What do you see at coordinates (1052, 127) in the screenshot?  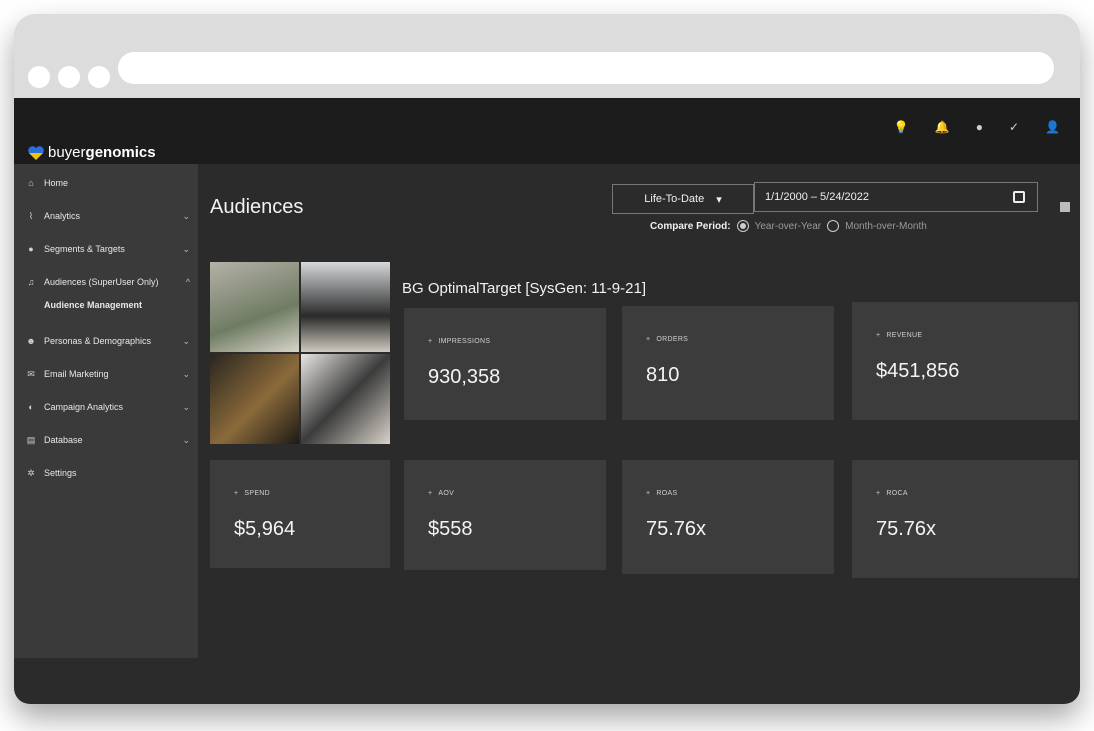 I see `user-icon: 👤` at bounding box center [1052, 127].